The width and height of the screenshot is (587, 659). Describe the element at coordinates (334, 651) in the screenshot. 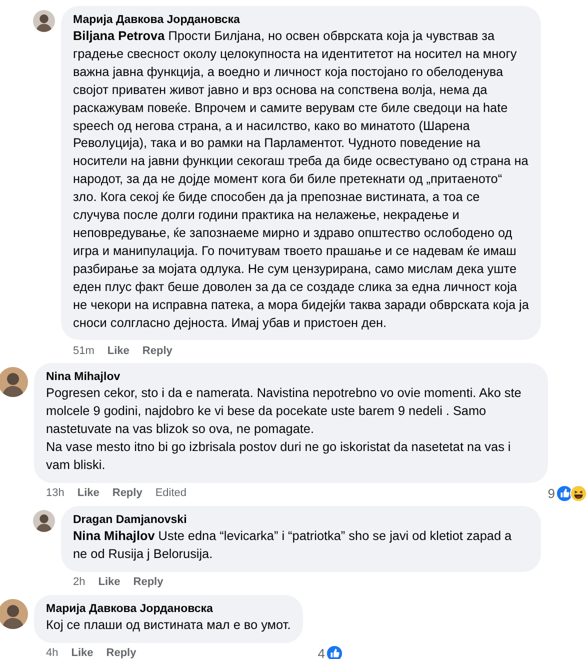

I see `like-icon` at that location.